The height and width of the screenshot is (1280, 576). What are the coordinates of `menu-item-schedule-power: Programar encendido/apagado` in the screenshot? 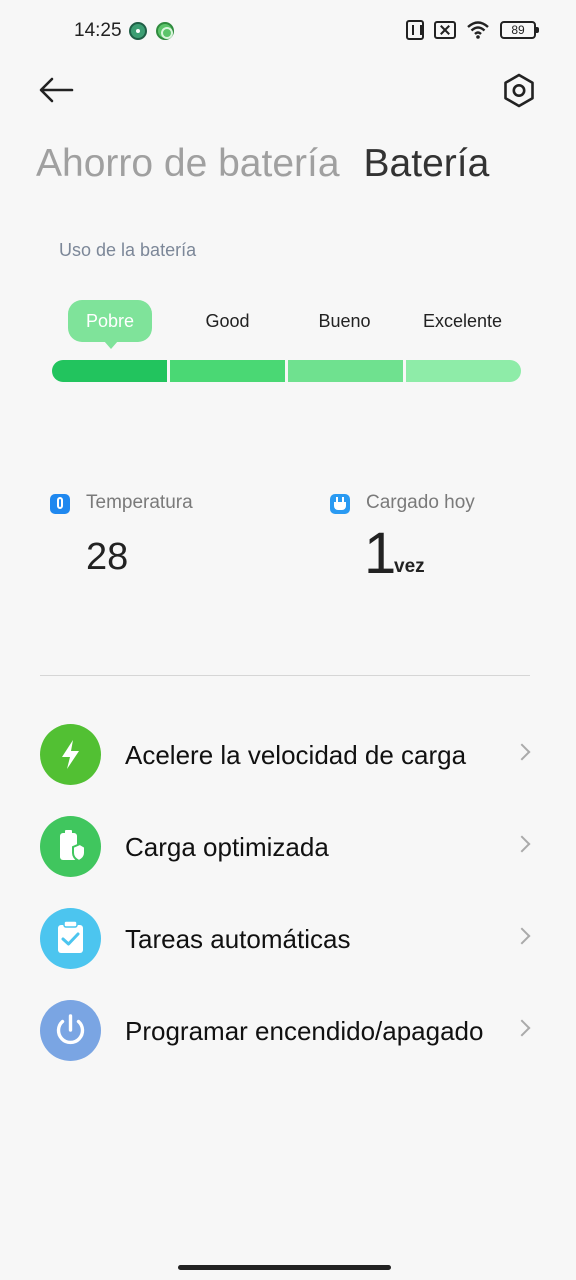 It's located at (288, 1031).